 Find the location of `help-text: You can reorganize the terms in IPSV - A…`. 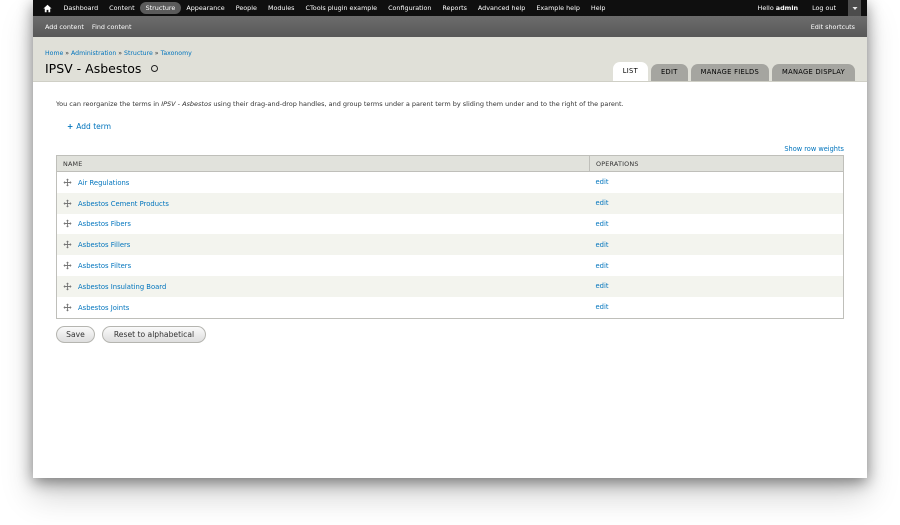

help-text: You can reorganize the terms in IPSV - A… is located at coordinates (340, 104).